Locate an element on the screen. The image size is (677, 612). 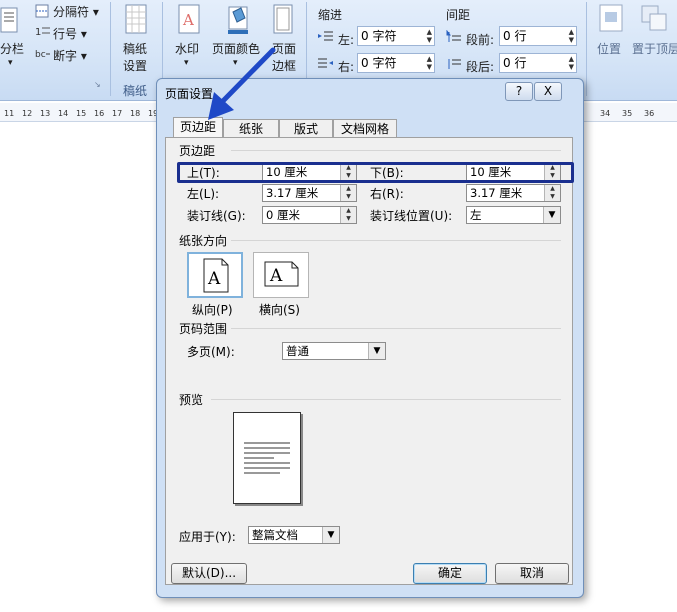
page-border-icon is located at coordinates (283, 20).